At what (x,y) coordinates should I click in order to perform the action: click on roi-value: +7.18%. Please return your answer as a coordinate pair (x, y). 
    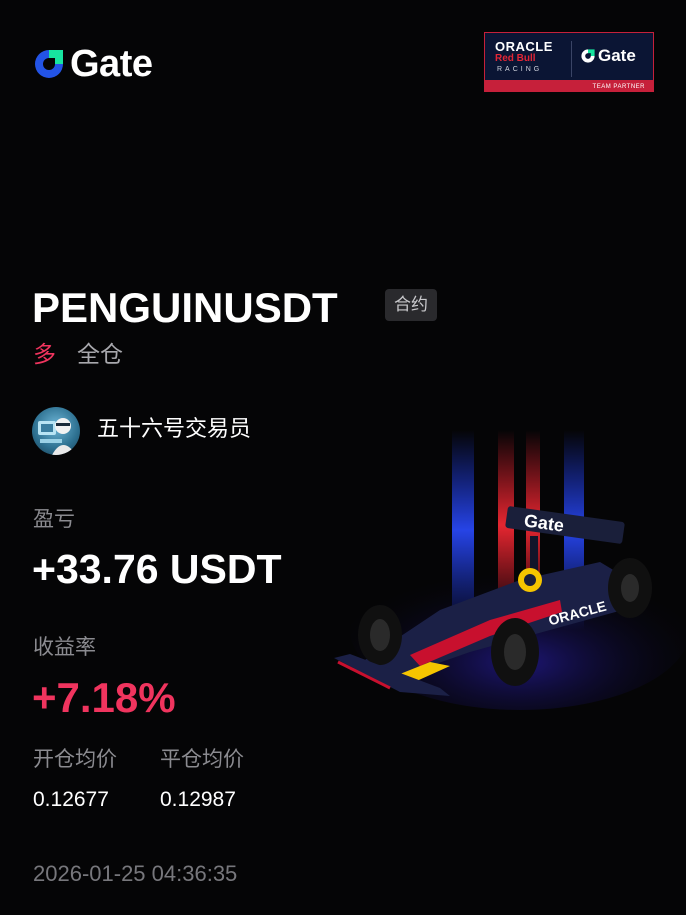
    Looking at the image, I should click on (104, 697).